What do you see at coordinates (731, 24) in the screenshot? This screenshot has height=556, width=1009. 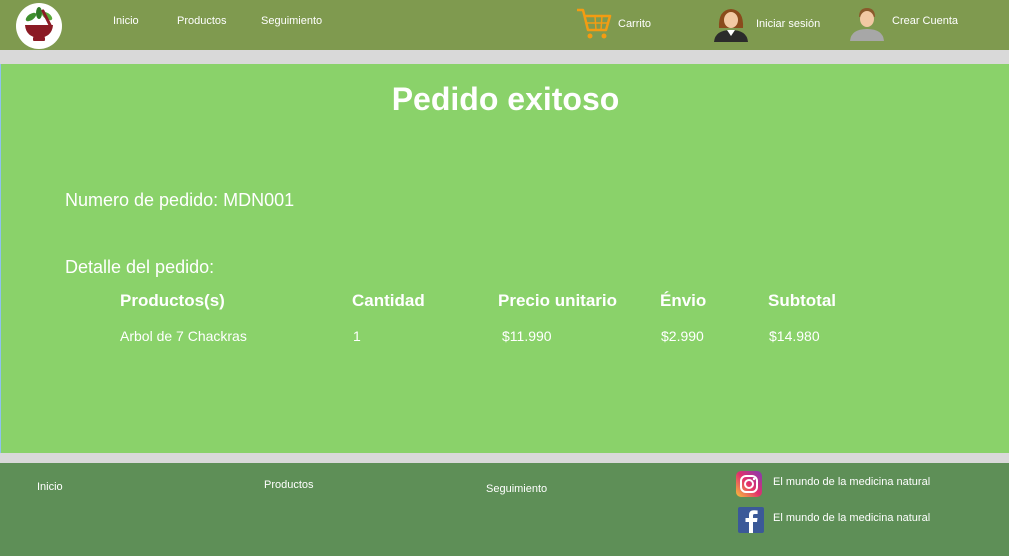 I see `woman-avatar-icon` at bounding box center [731, 24].